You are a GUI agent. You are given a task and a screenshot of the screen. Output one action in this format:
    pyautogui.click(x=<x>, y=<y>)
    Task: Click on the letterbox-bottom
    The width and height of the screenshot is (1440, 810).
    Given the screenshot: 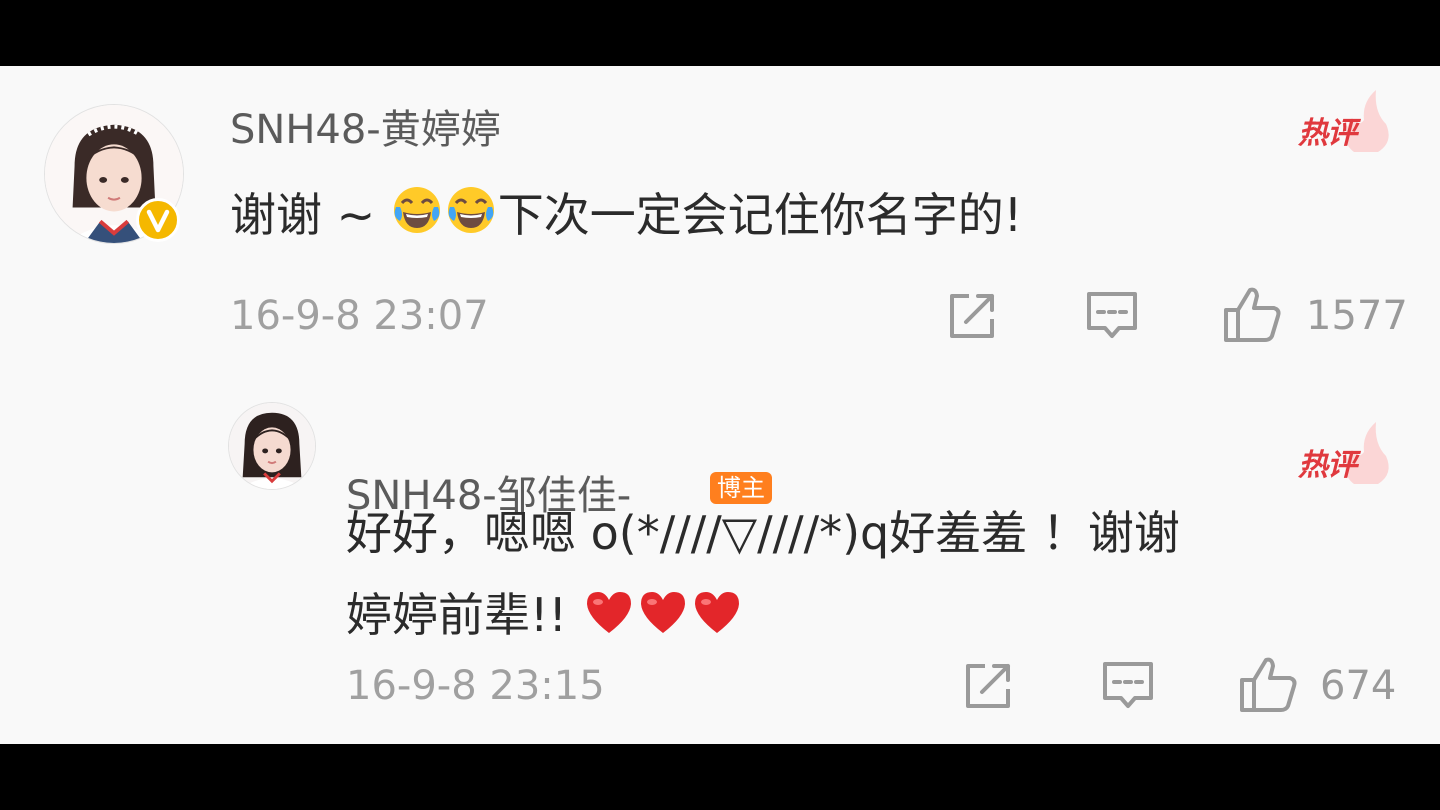 What is the action you would take?
    pyautogui.click(x=720, y=777)
    